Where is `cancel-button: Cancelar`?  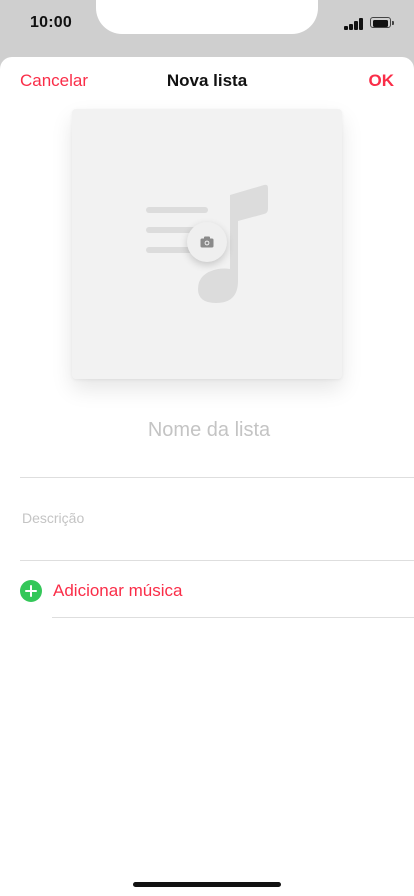
cancel-button: Cancelar is located at coordinates (54, 81).